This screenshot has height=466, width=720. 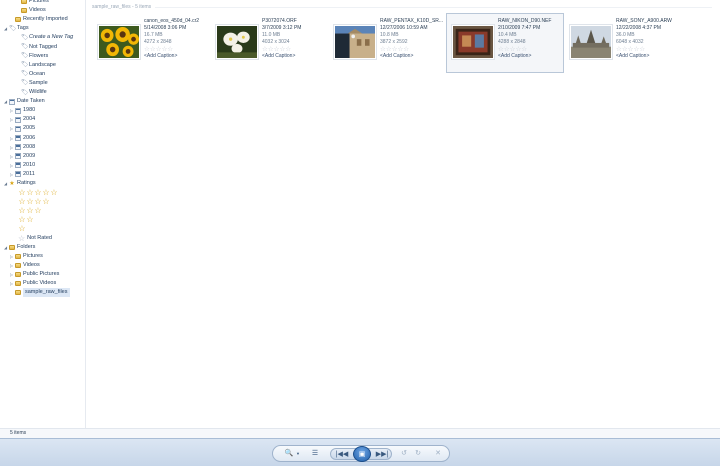 What do you see at coordinates (315, 454) in the screenshot?
I see `thumbnail-size-icon: ☰` at bounding box center [315, 454].